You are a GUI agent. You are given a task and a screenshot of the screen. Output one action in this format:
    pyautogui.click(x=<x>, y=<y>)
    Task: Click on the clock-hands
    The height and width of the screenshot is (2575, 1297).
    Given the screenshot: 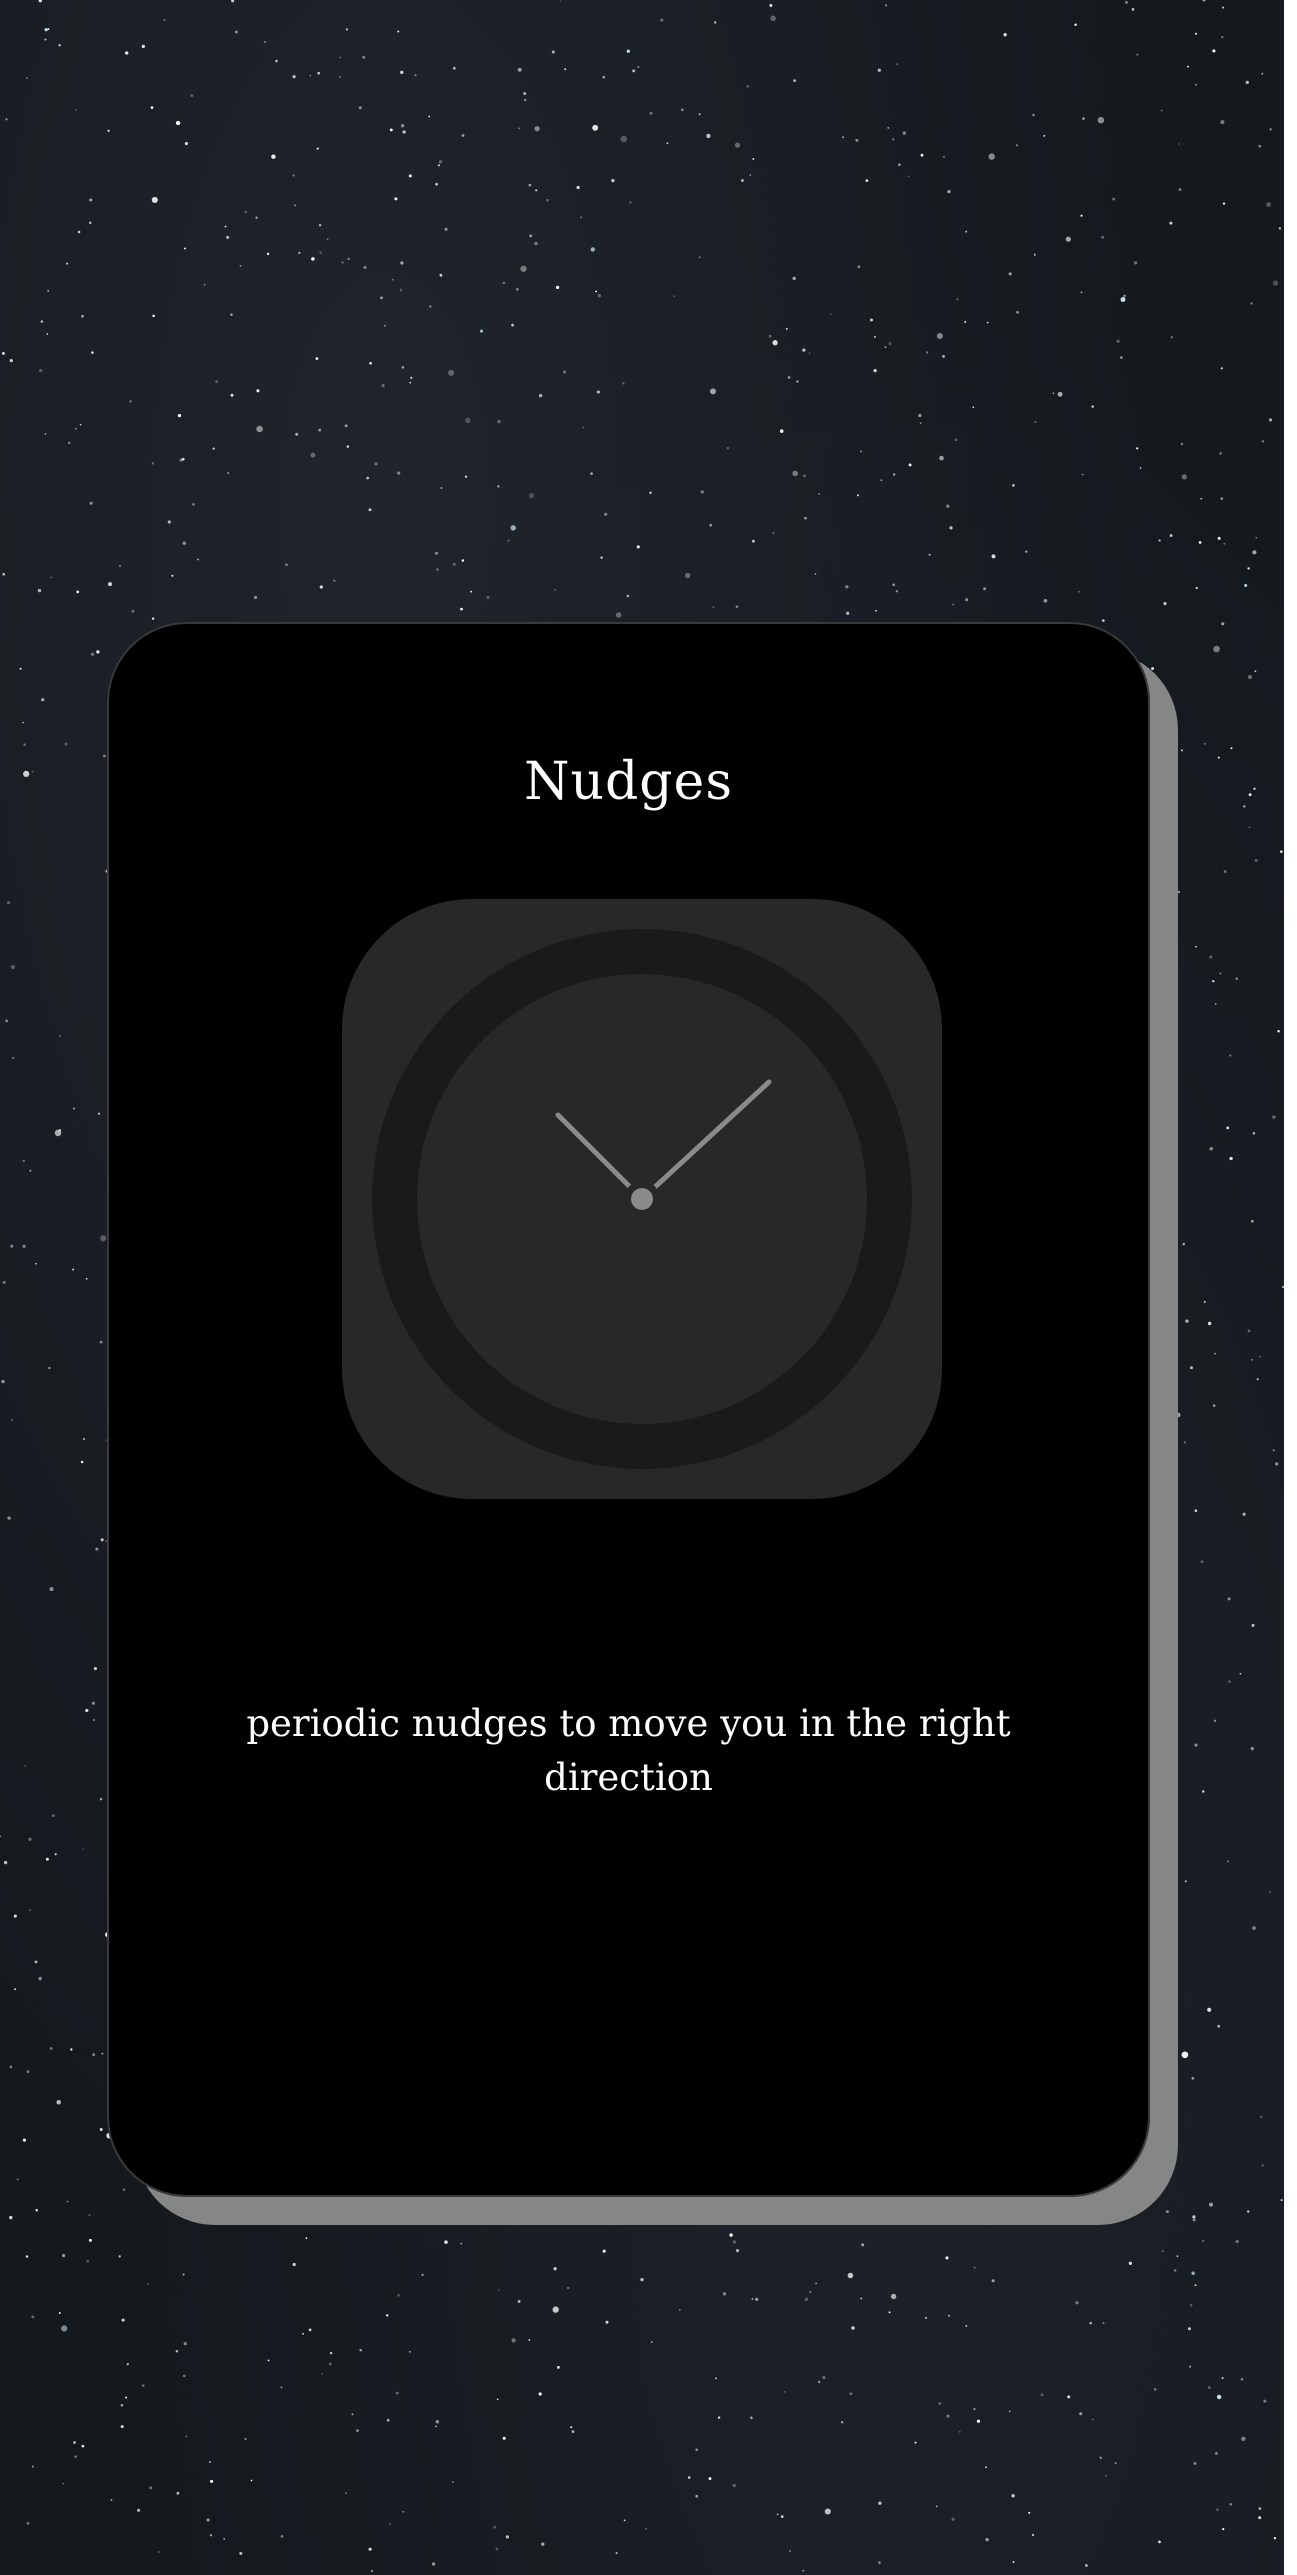 What is the action you would take?
    pyautogui.click(x=642, y=1199)
    